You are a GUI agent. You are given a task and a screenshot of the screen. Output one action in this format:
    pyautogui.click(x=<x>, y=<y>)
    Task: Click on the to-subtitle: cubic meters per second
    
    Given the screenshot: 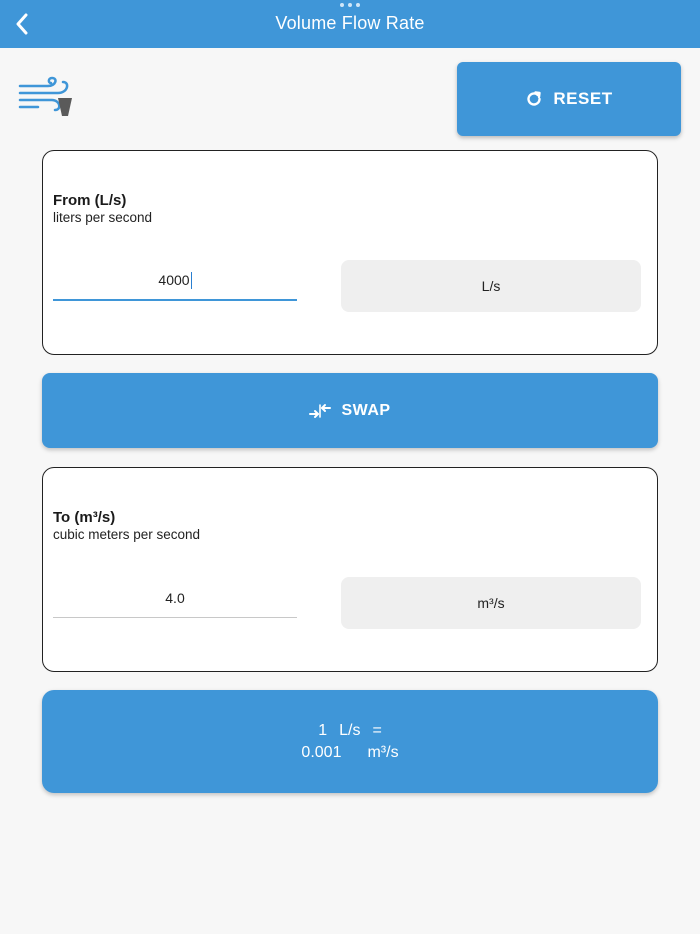 What is the action you would take?
    pyautogui.click(x=127, y=534)
    